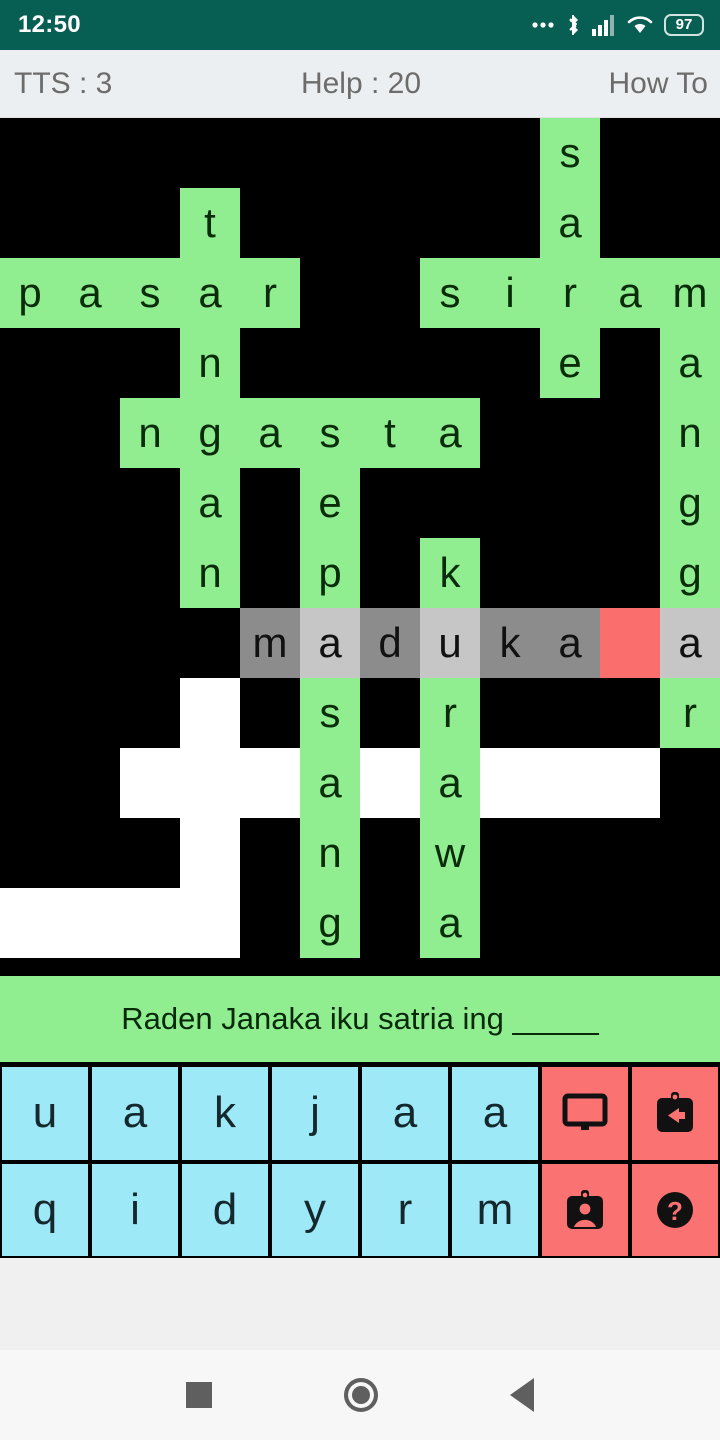  I want to click on grid-cell-r1-c3: t, so click(210, 223).